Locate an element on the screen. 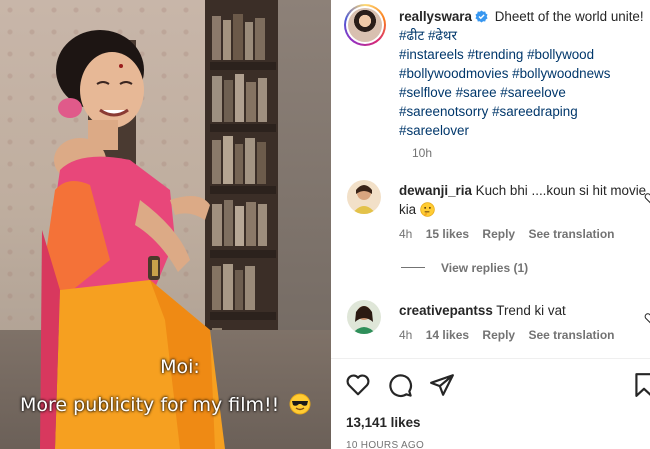 The image size is (650, 449). hashtag-link: #saree is located at coordinates (476, 92).